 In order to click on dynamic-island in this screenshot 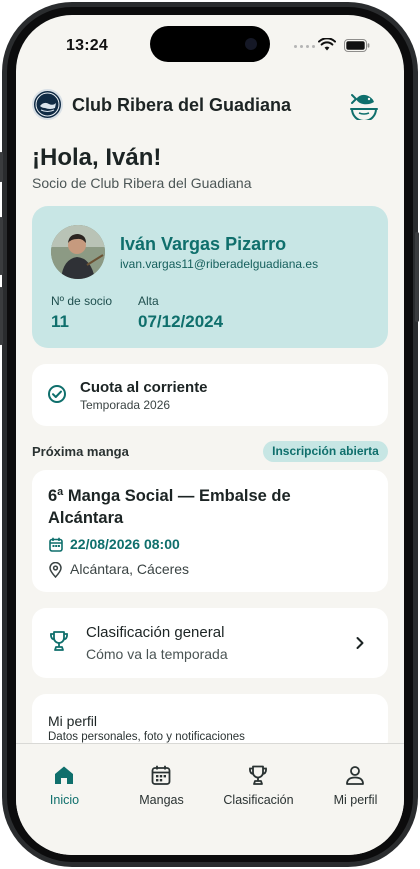, I will do `click(210, 44)`.